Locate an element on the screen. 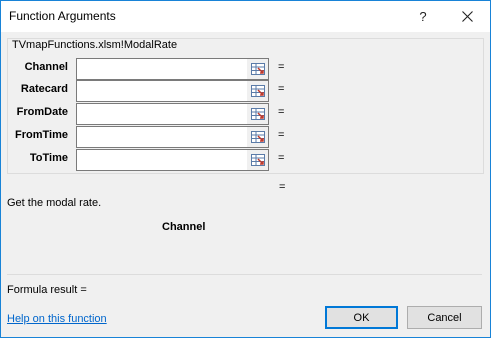  argument-row-fromtime: FromTime = is located at coordinates (245, 137).